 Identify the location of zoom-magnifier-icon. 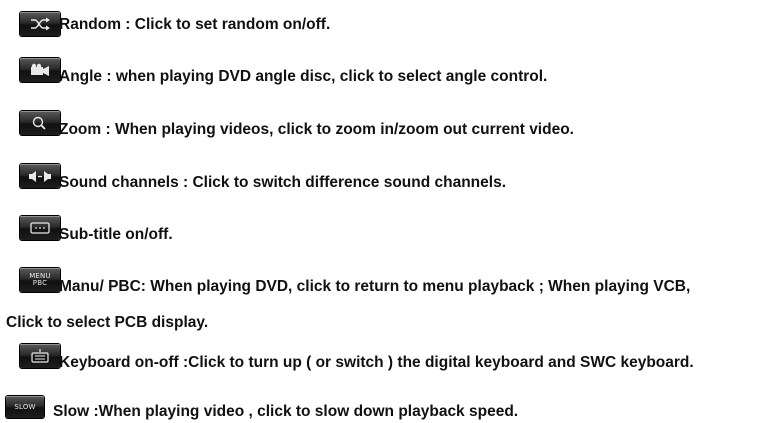
(40, 123).